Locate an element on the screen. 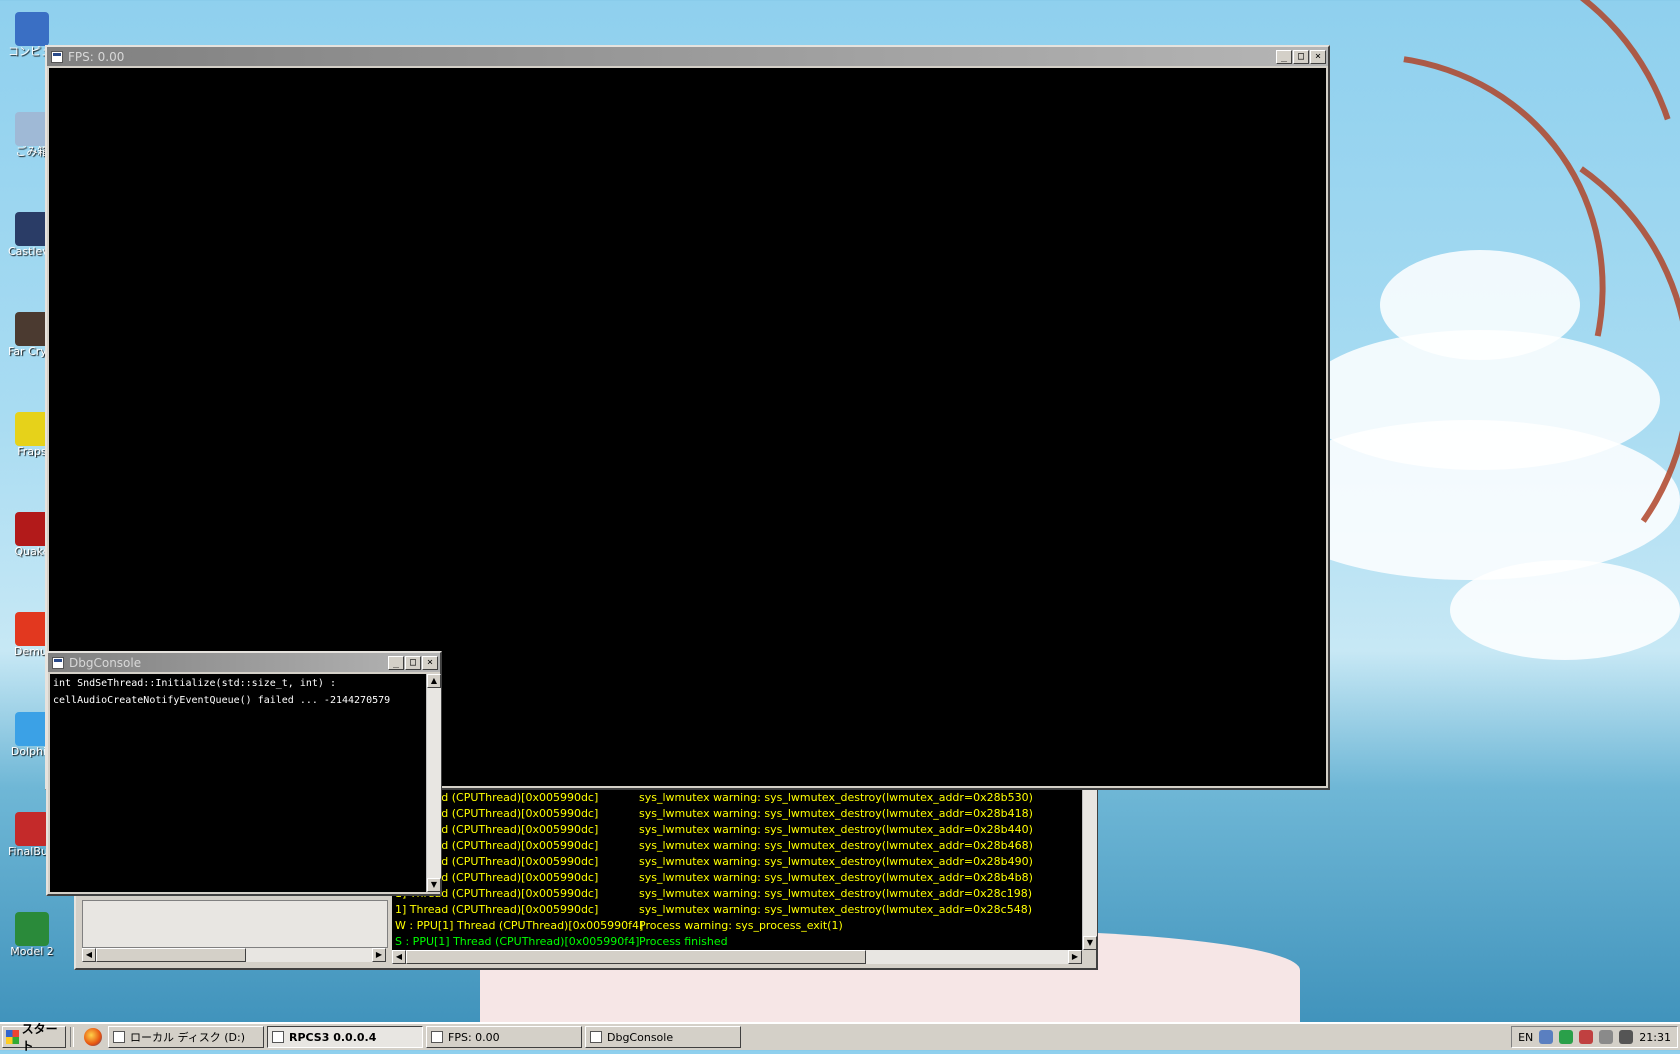 This screenshot has height=1054, width=1680. log-source: 1] Thread (CPUThread)[0x005990dc] is located at coordinates (497, 909).